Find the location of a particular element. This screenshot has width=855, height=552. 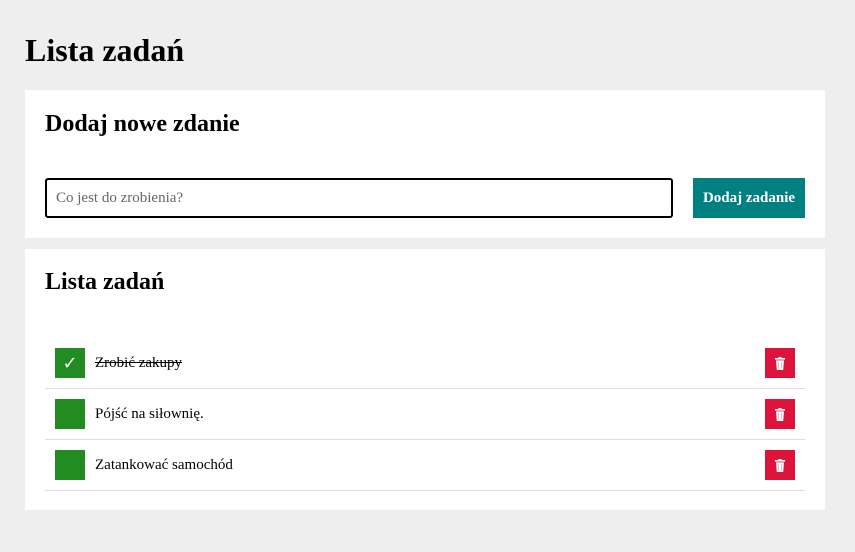

task-text: Pójść na siłownię. is located at coordinates (149, 414).